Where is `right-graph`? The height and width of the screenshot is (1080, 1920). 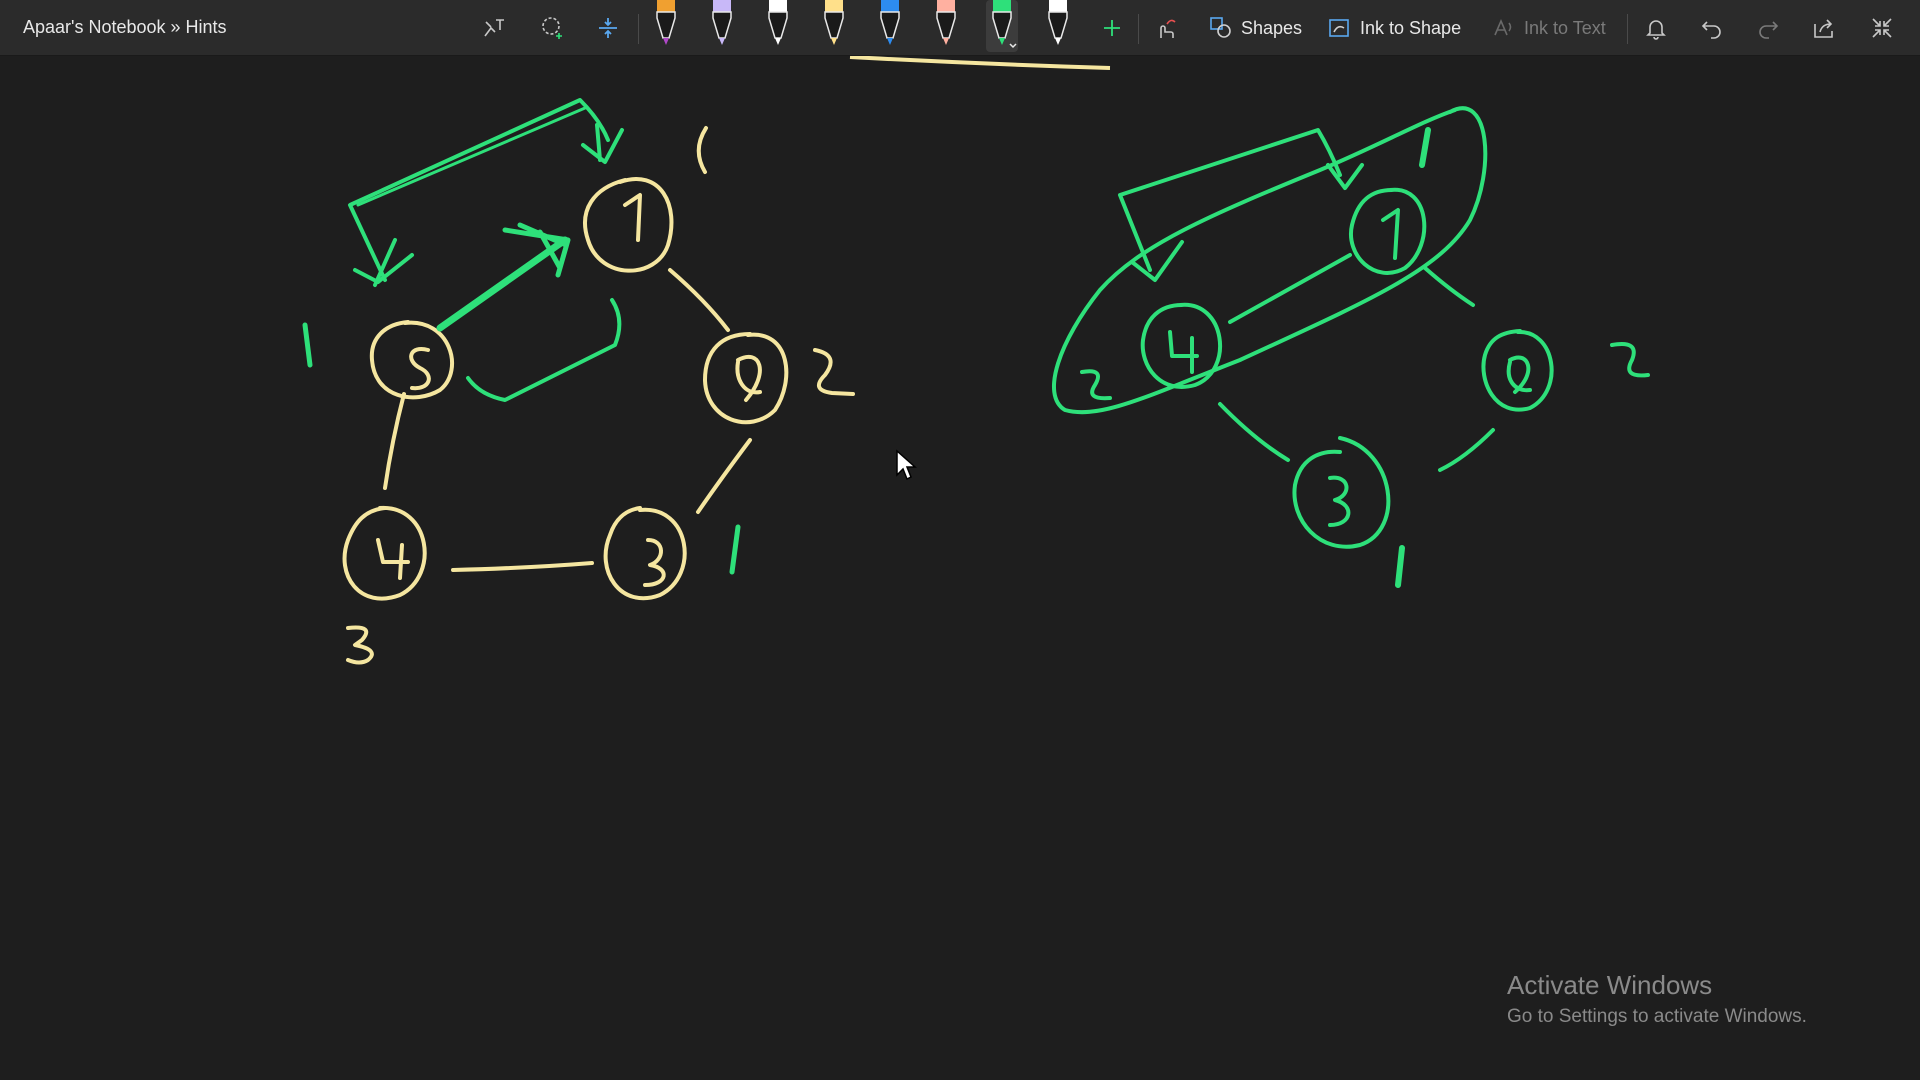 right-graph is located at coordinates (1350, 347).